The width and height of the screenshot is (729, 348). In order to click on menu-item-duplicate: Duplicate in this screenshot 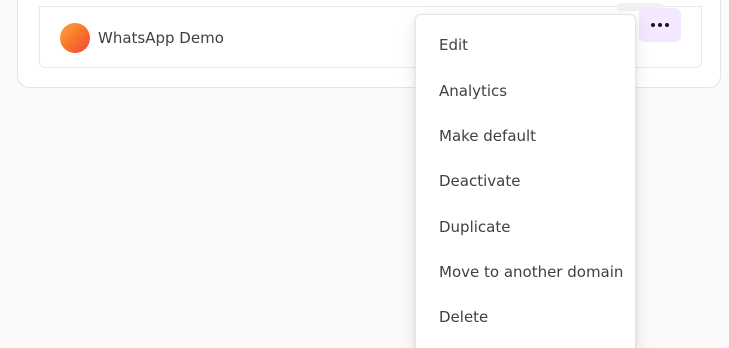, I will do `click(474, 227)`.